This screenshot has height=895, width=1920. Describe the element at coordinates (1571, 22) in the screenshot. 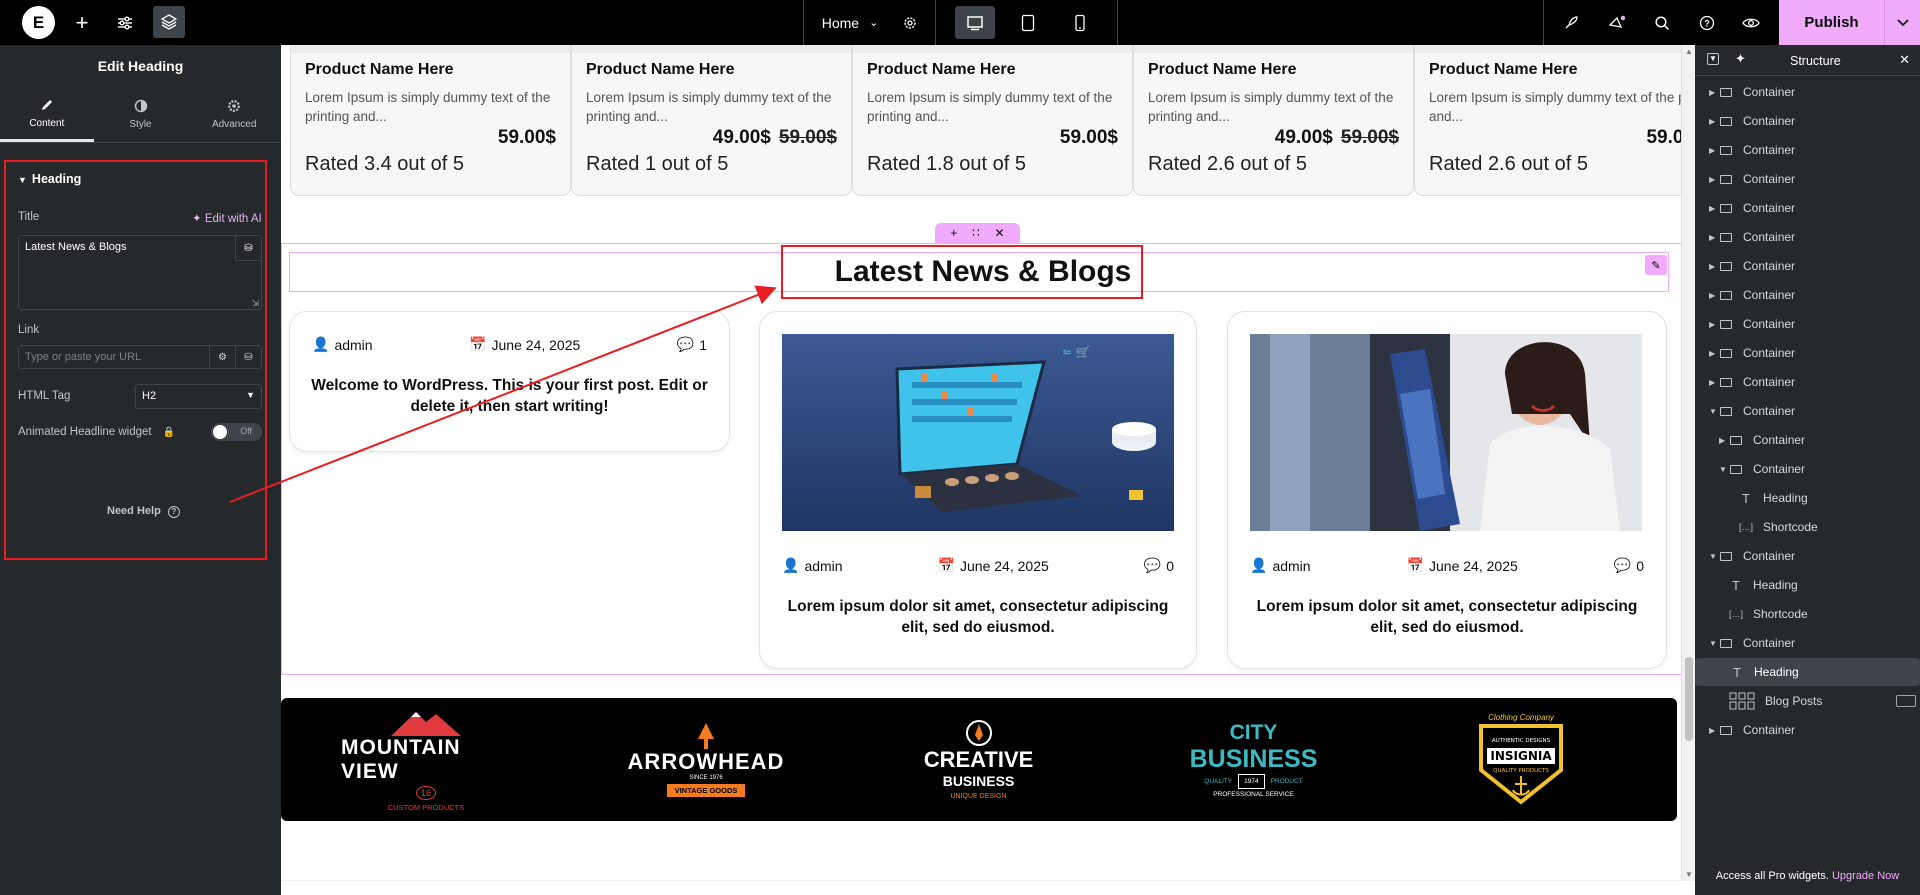

I see `rocket-icon` at that location.